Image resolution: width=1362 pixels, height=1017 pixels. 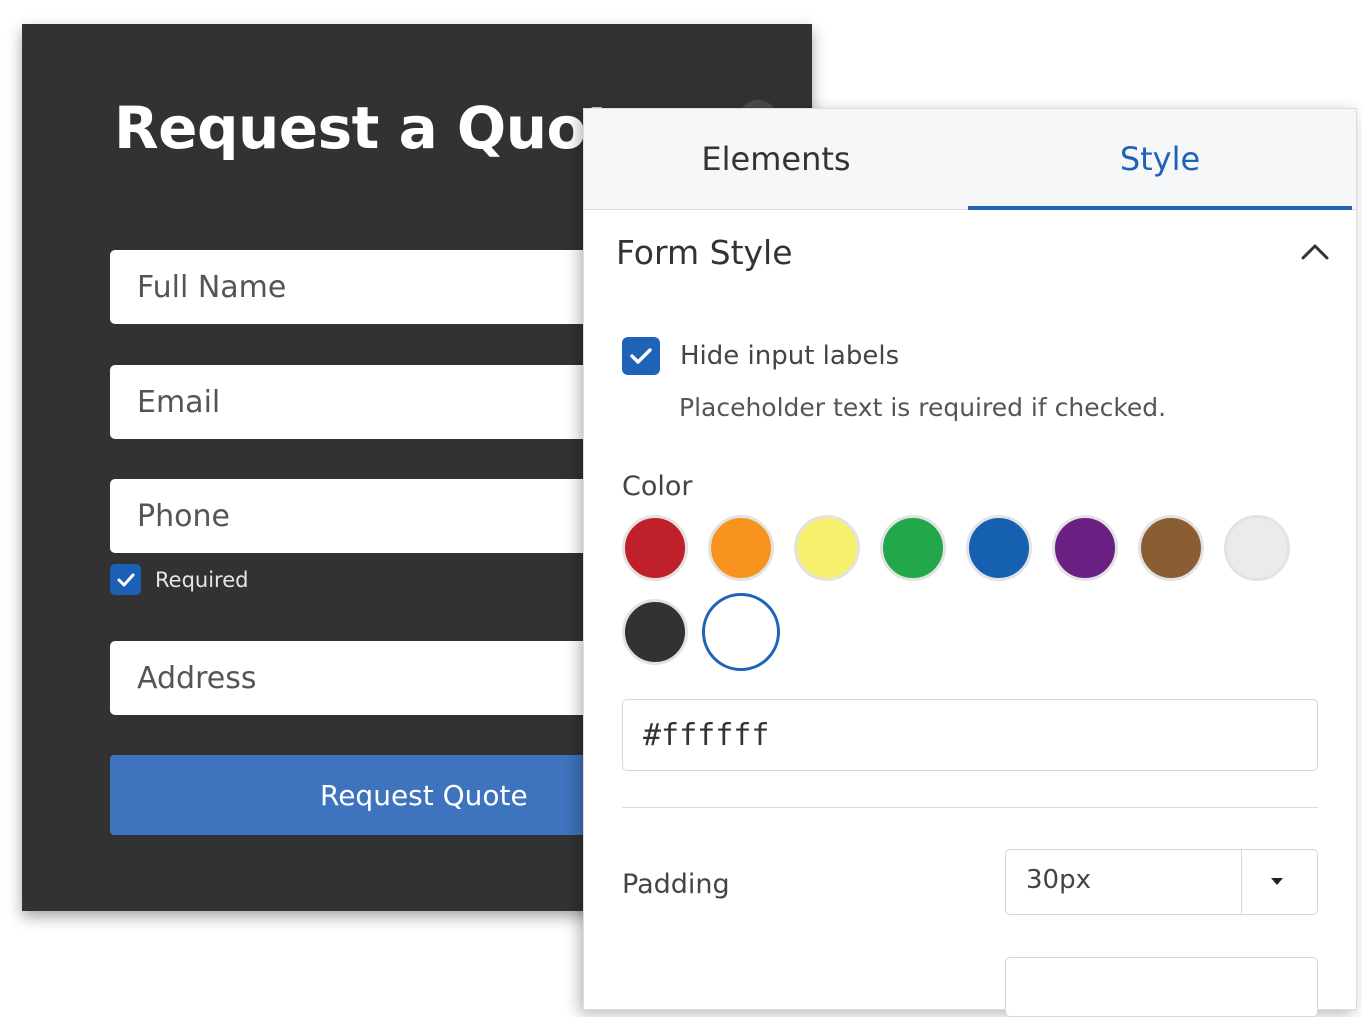 I want to click on required-checkbox, so click(x=125, y=579).